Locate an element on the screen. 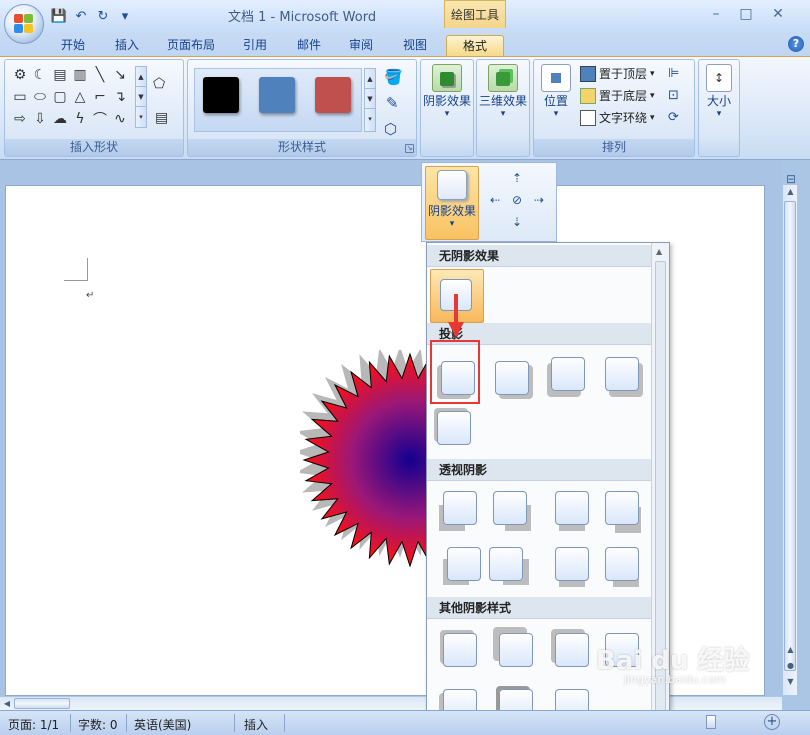 Image resolution: width=810 pixels, height=735 pixels. tab-references: 引用 is located at coordinates (255, 45).